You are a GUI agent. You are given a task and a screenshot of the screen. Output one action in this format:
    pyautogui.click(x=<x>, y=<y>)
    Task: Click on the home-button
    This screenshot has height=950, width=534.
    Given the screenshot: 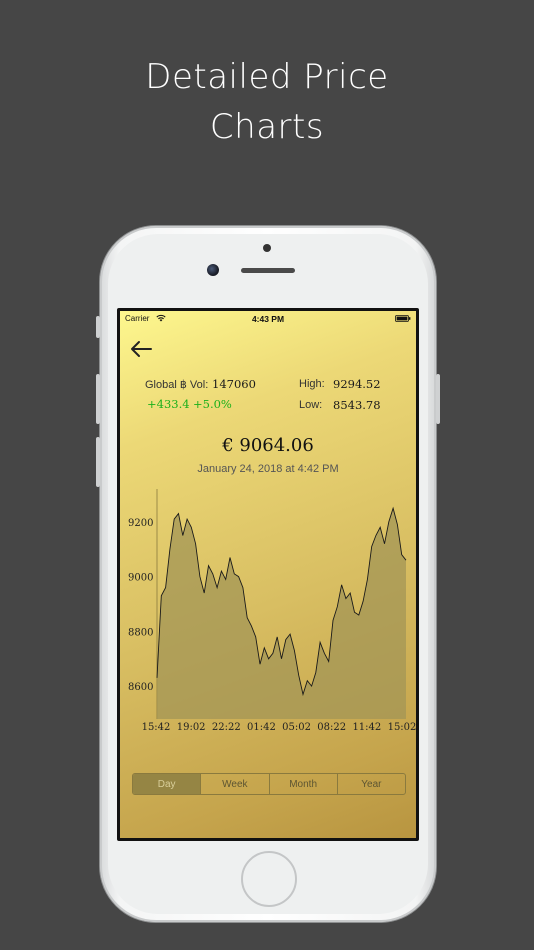 What is the action you would take?
    pyautogui.click(x=269, y=879)
    